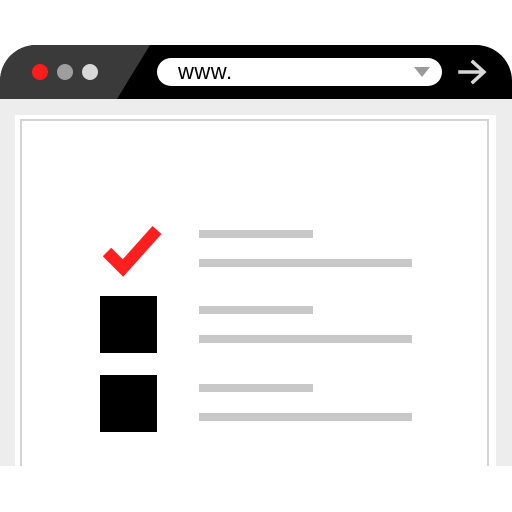 The image size is (512, 512). Describe the element at coordinates (75, 72) in the screenshot. I see `titlebar-controls-area` at that location.